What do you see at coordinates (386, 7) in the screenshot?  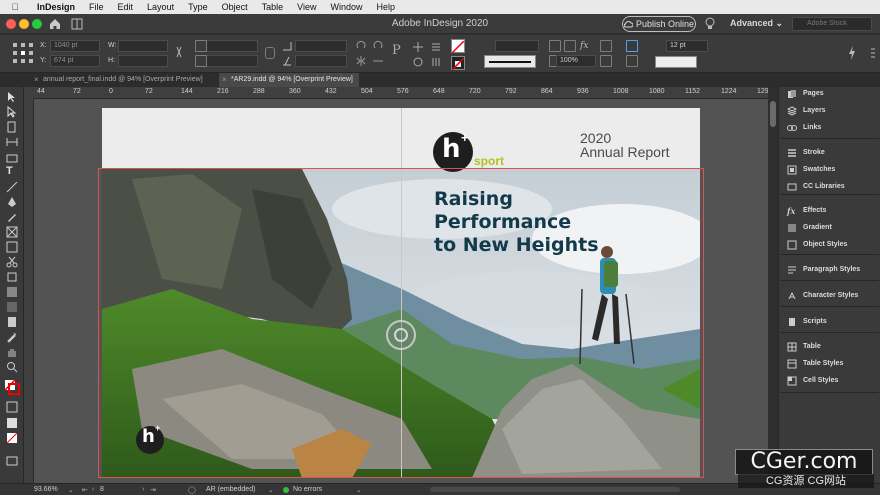 I see `menu-help: Help` at bounding box center [386, 7].